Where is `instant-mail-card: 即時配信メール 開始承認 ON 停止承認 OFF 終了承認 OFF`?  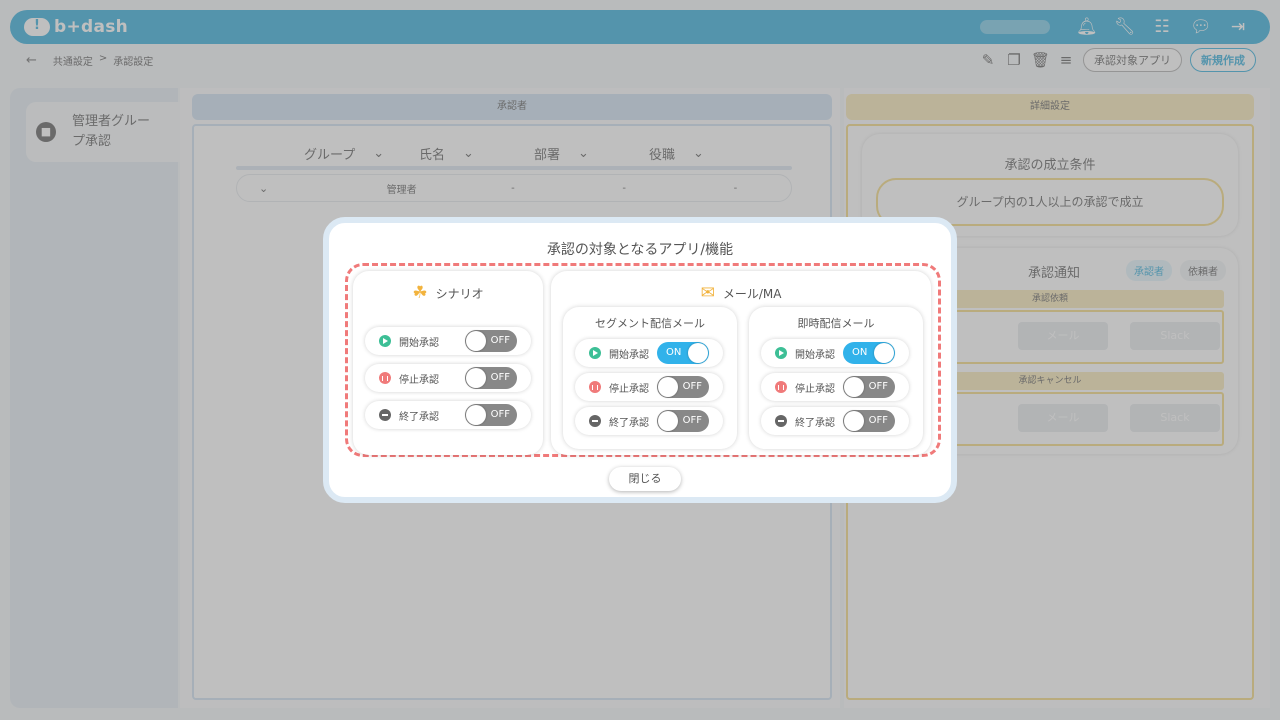
instant-mail-card: 即時配信メール 開始承認 ON 停止承認 OFF 終了承認 OFF is located at coordinates (836, 378).